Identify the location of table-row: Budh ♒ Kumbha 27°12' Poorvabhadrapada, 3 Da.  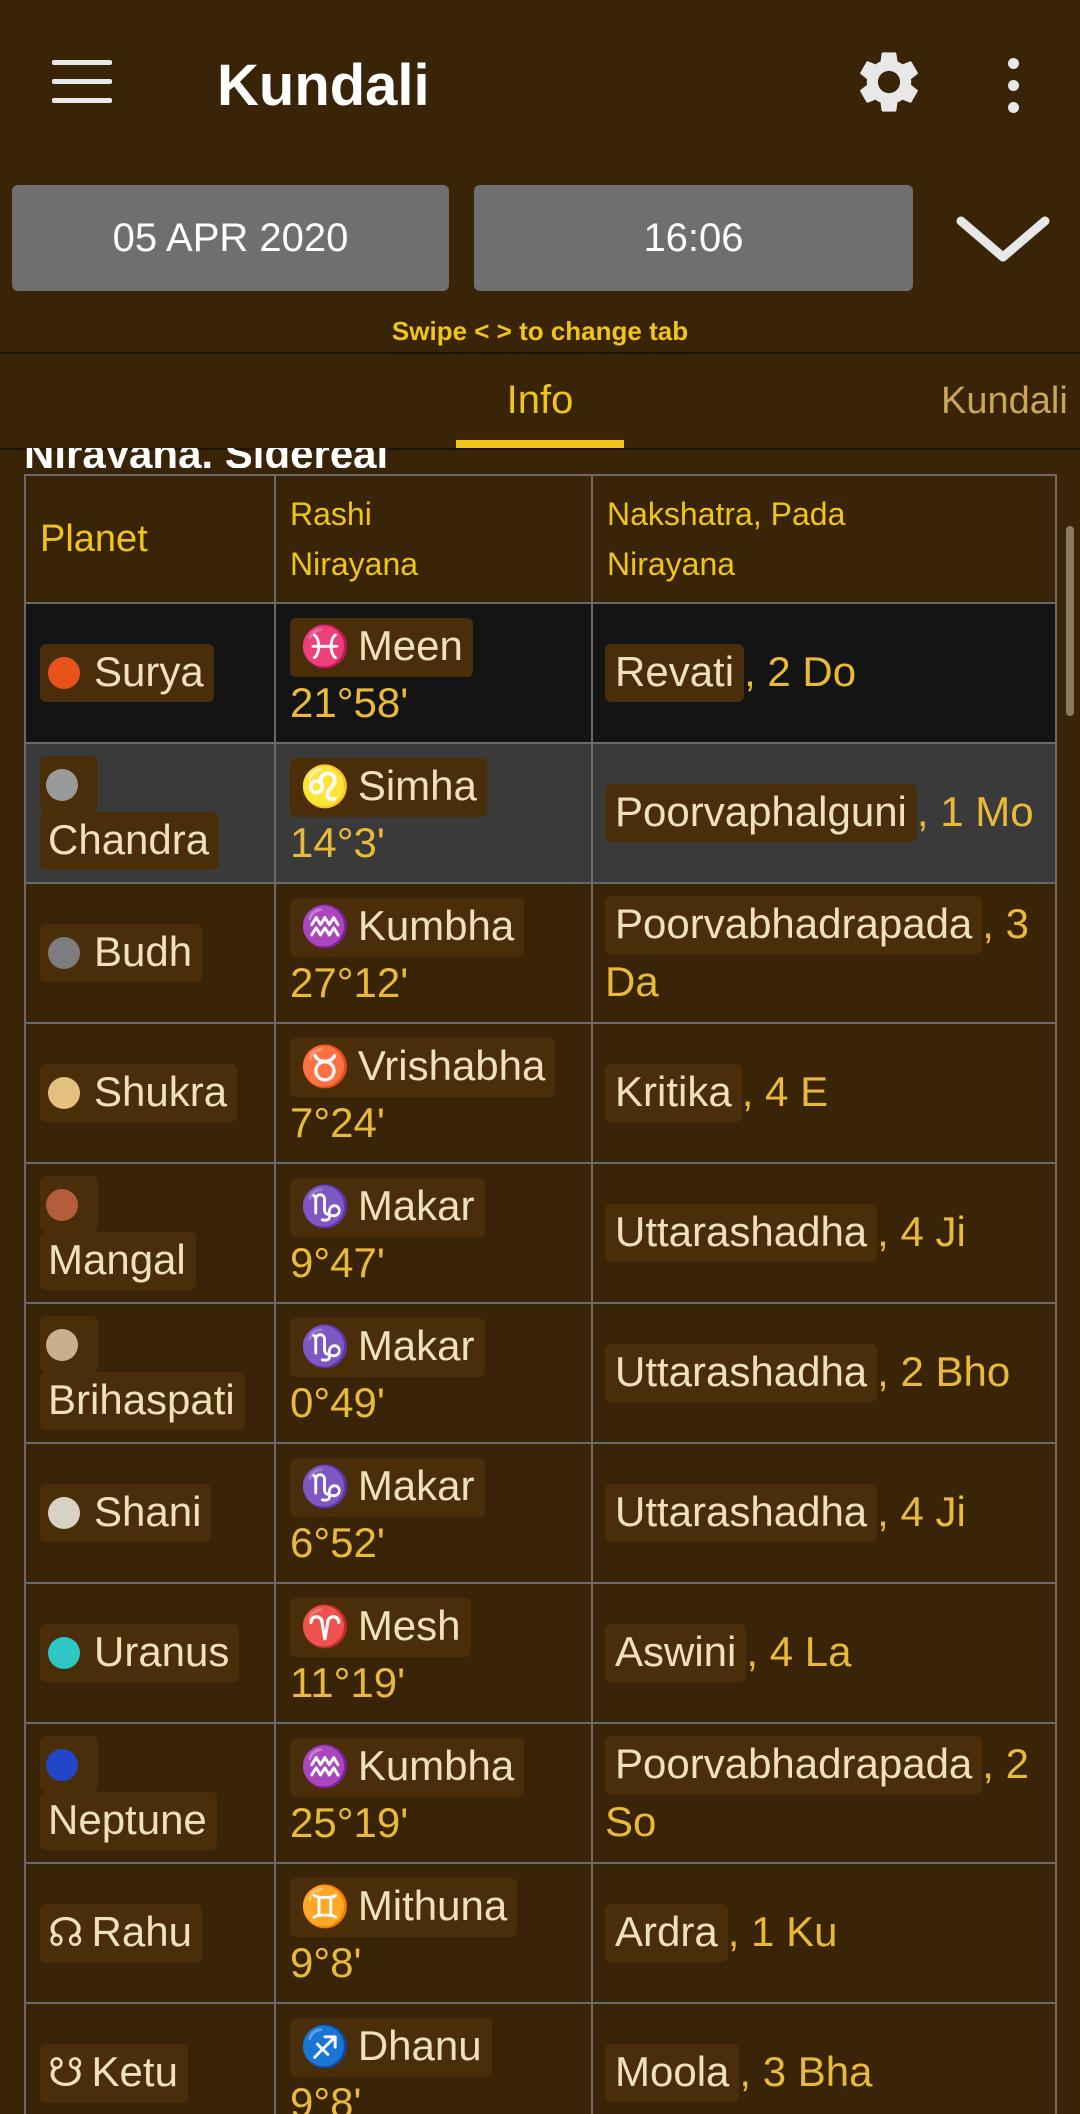
(540, 953).